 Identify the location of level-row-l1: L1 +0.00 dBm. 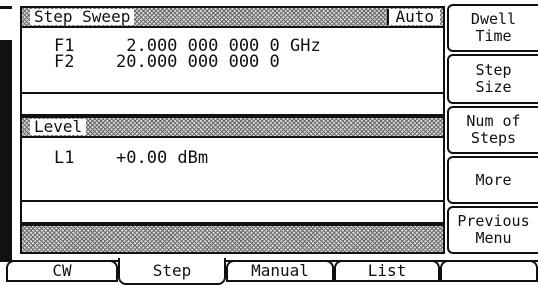
(131, 158).